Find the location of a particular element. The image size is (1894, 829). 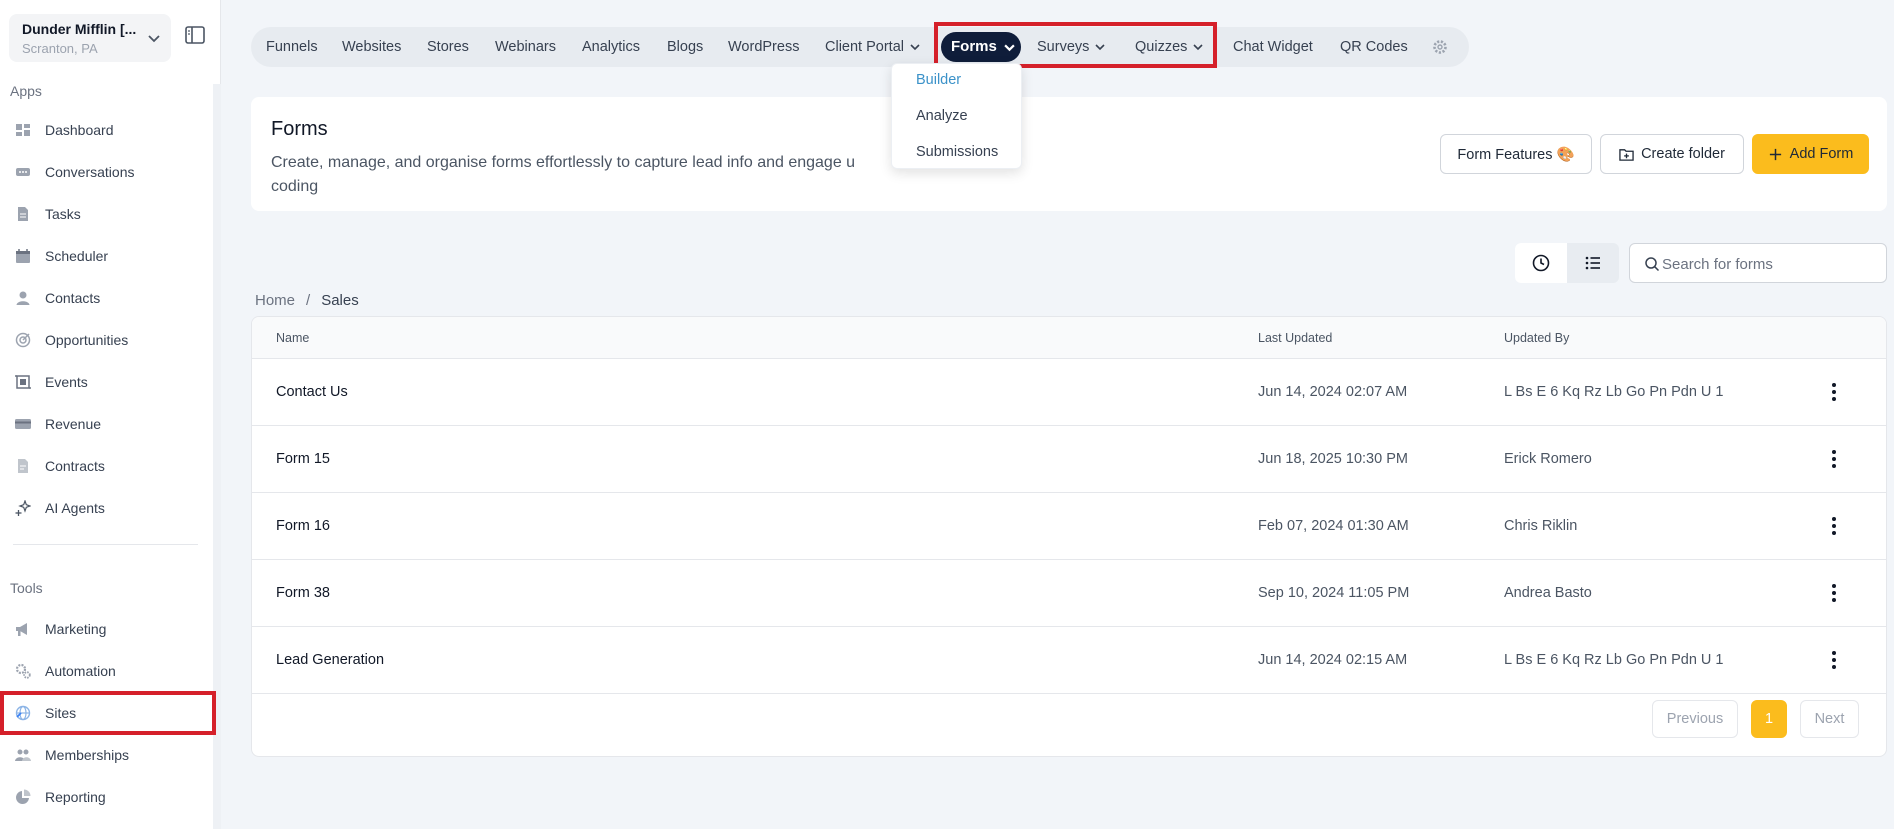

sidebar-item-opportunities: Opportunities is located at coordinates (107, 340).